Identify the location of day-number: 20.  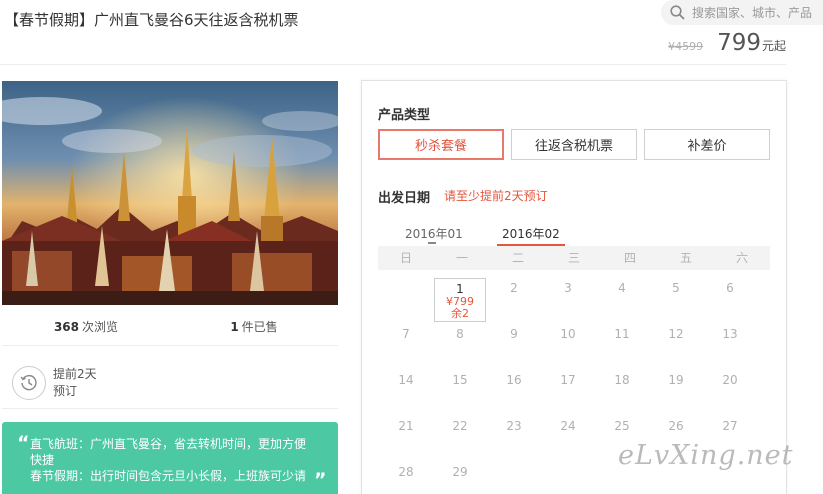
(730, 380).